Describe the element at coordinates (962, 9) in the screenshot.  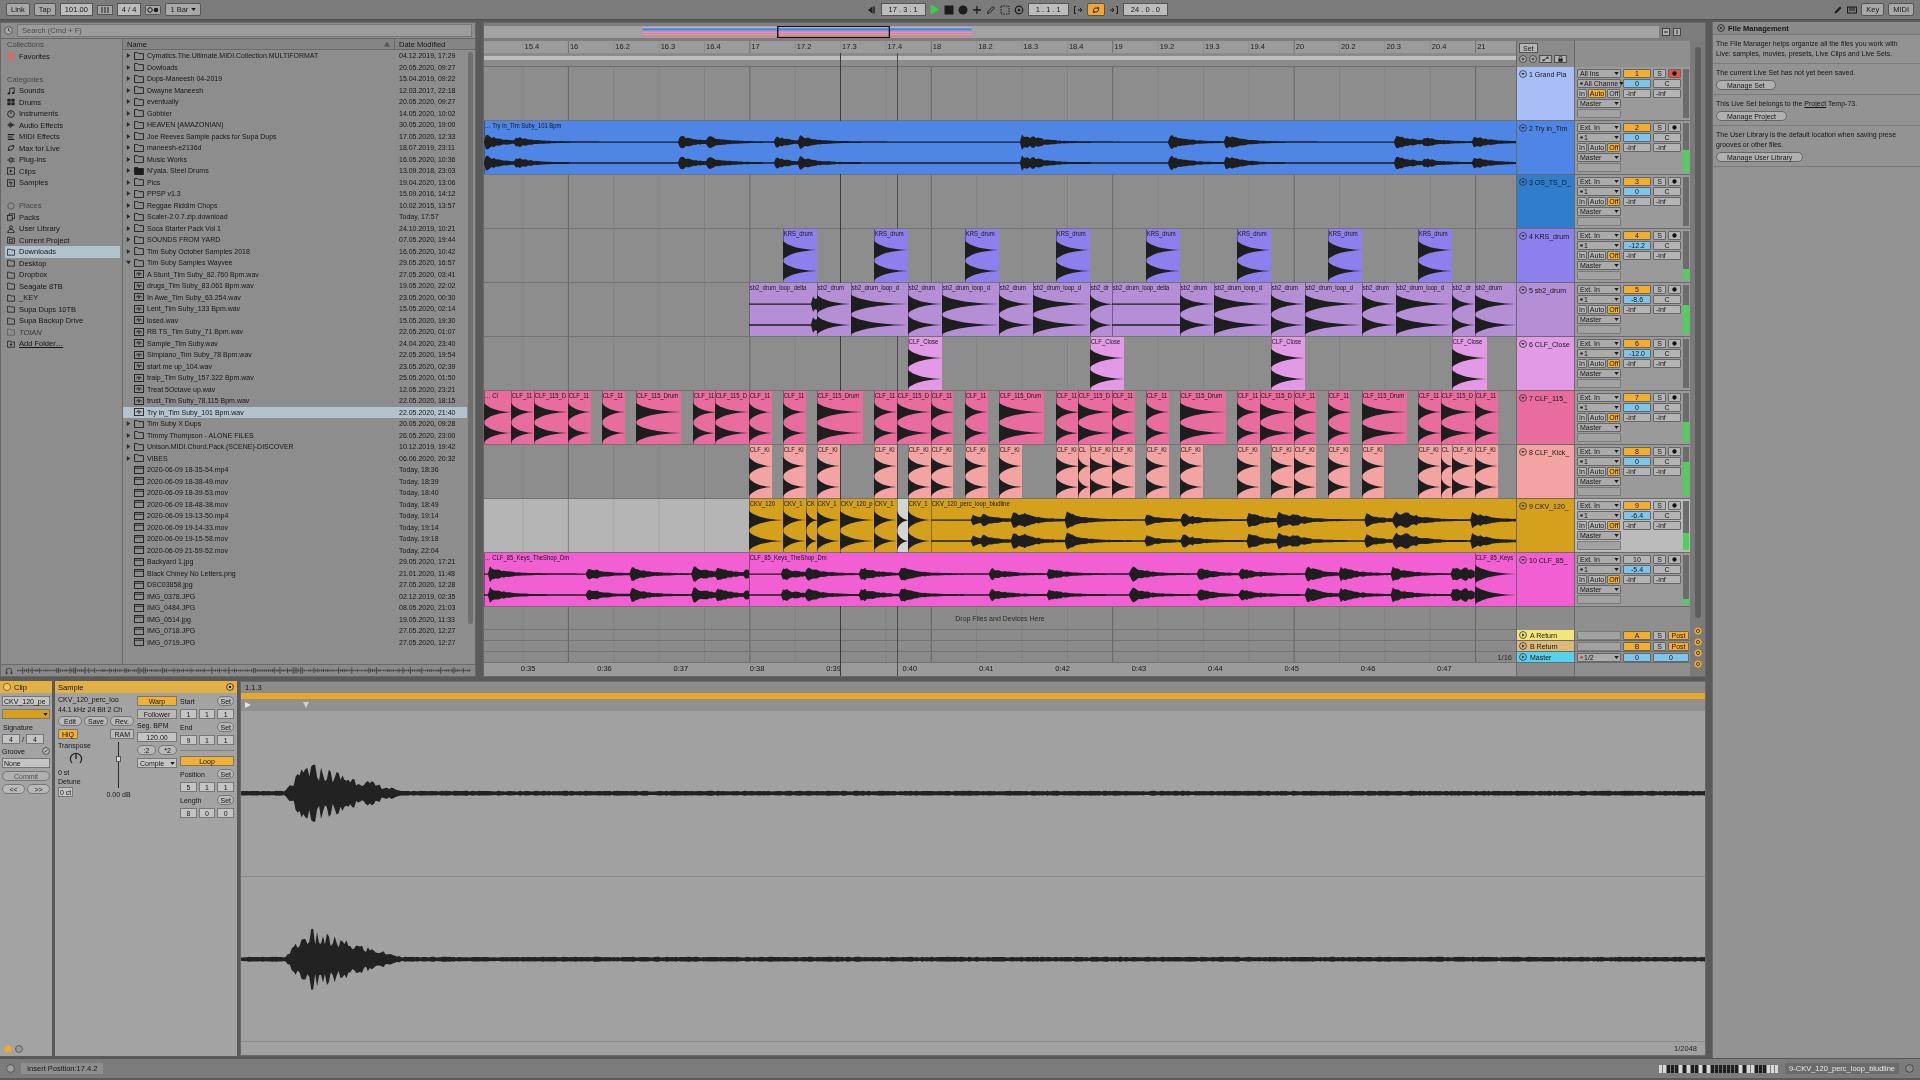
I see `record-icon` at that location.